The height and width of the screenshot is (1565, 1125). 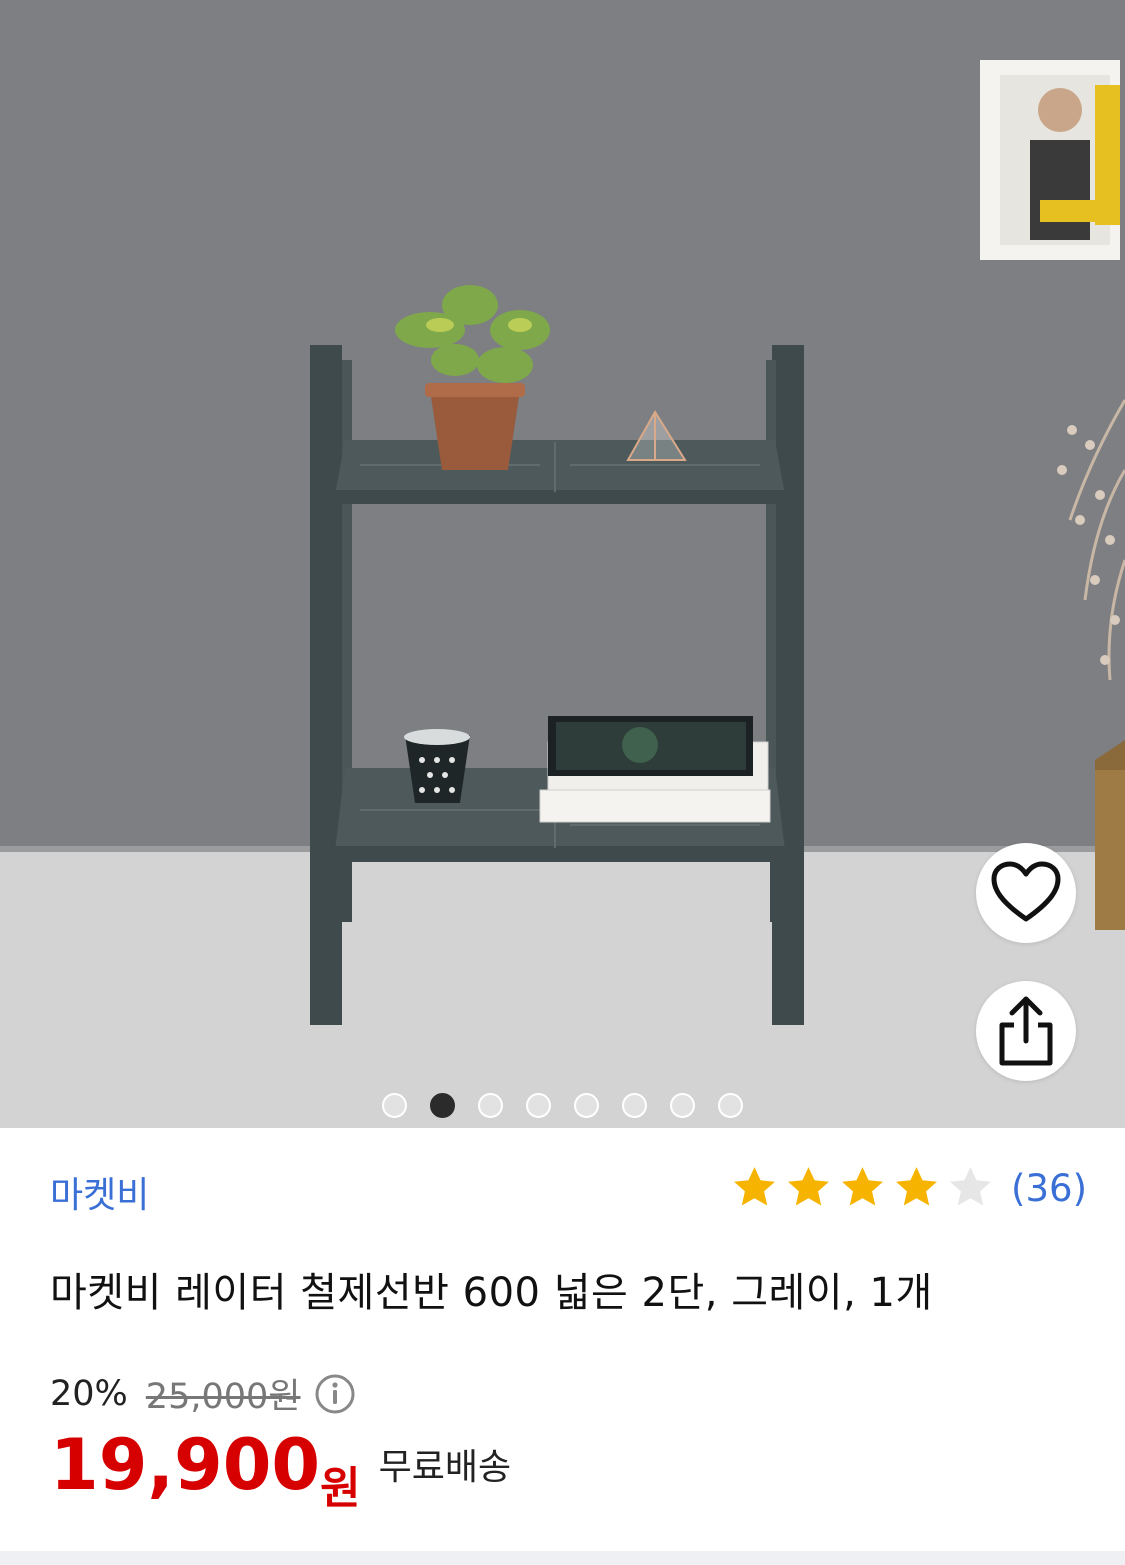 I want to click on star-icon-empty, so click(x=970, y=1186).